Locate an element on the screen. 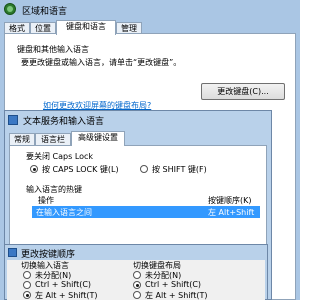  shift-radio is located at coordinates (144, 169).